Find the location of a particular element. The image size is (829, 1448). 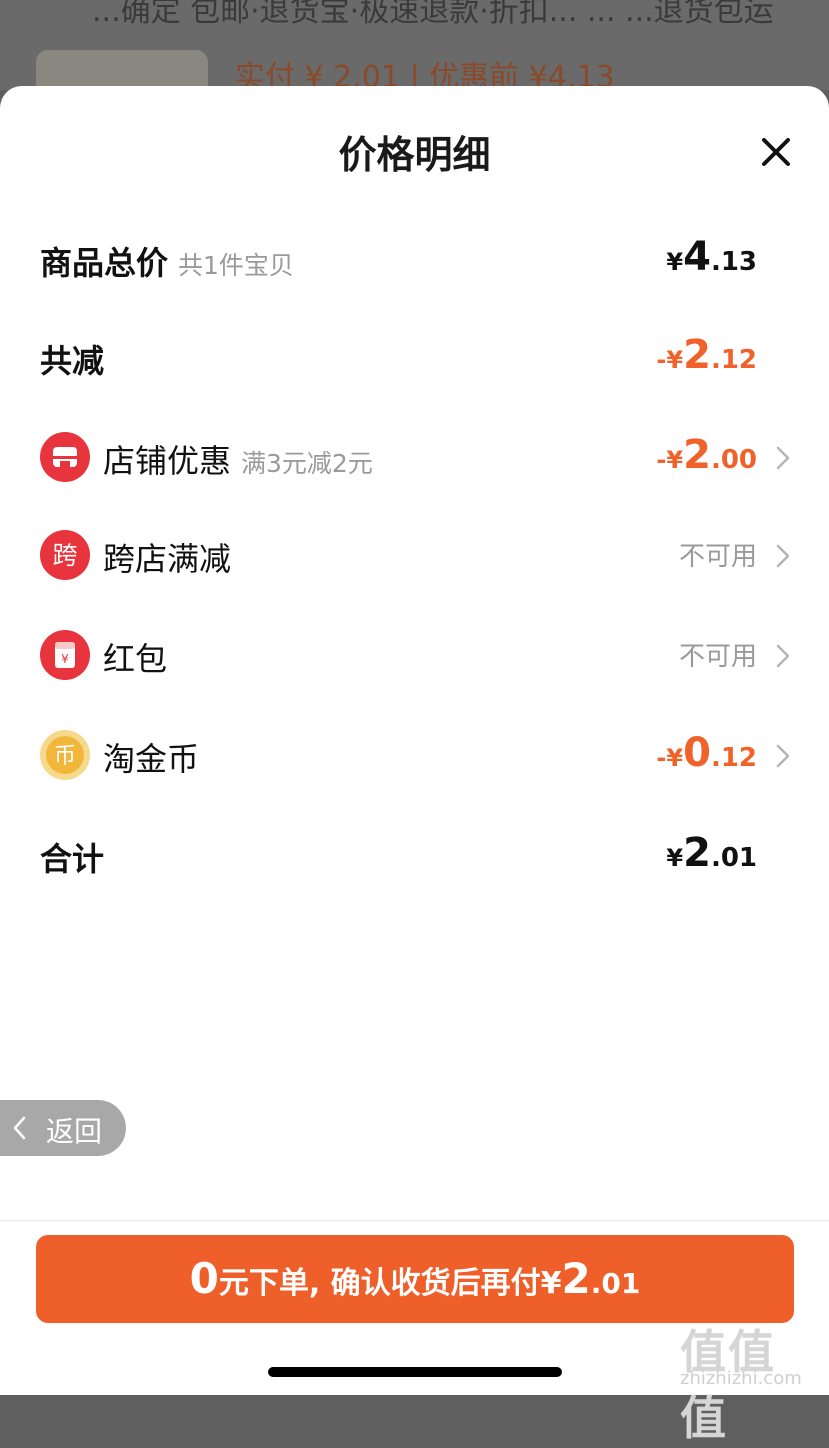

pay-later-order-button: 0元下单, 确认收货后再付¥2.01 is located at coordinates (415, 1279).